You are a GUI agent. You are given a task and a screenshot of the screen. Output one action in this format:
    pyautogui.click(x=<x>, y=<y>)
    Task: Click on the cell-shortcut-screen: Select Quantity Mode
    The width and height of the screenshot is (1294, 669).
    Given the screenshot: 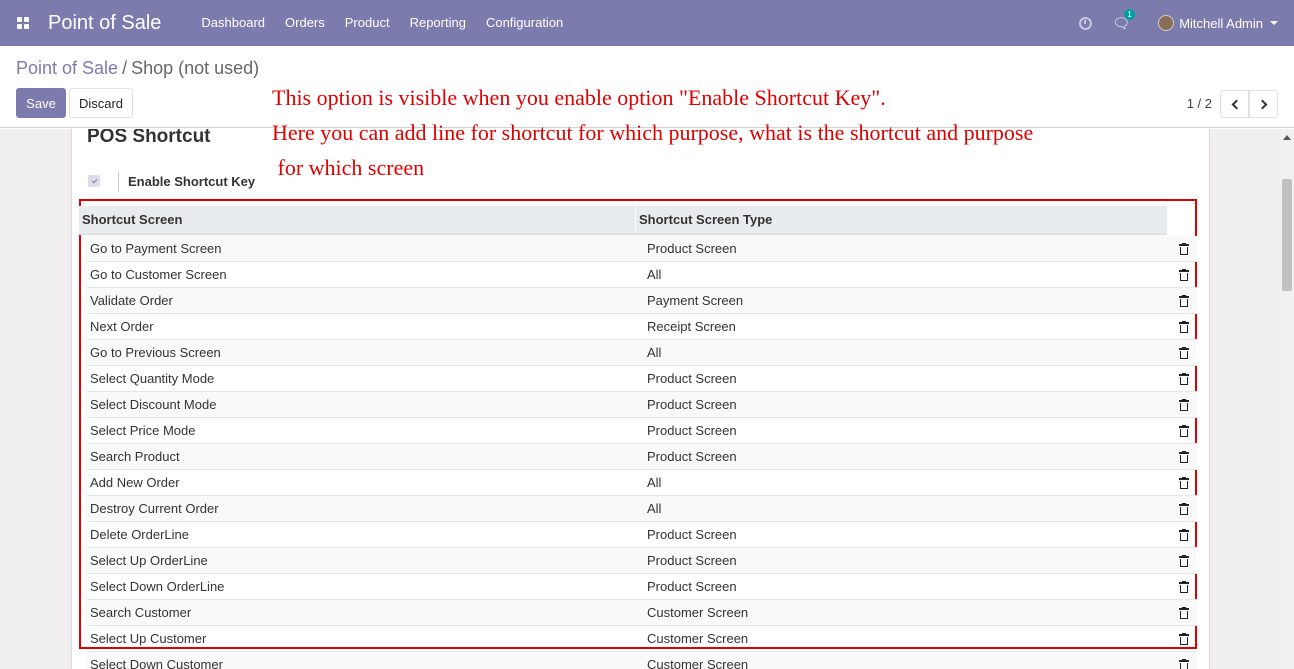 What is the action you would take?
    pyautogui.click(x=365, y=378)
    